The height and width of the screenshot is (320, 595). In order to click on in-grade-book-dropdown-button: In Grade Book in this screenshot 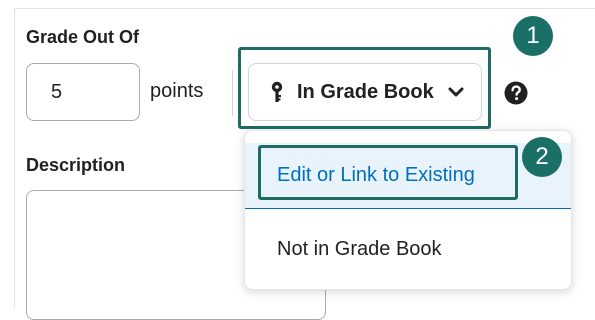, I will do `click(365, 92)`.